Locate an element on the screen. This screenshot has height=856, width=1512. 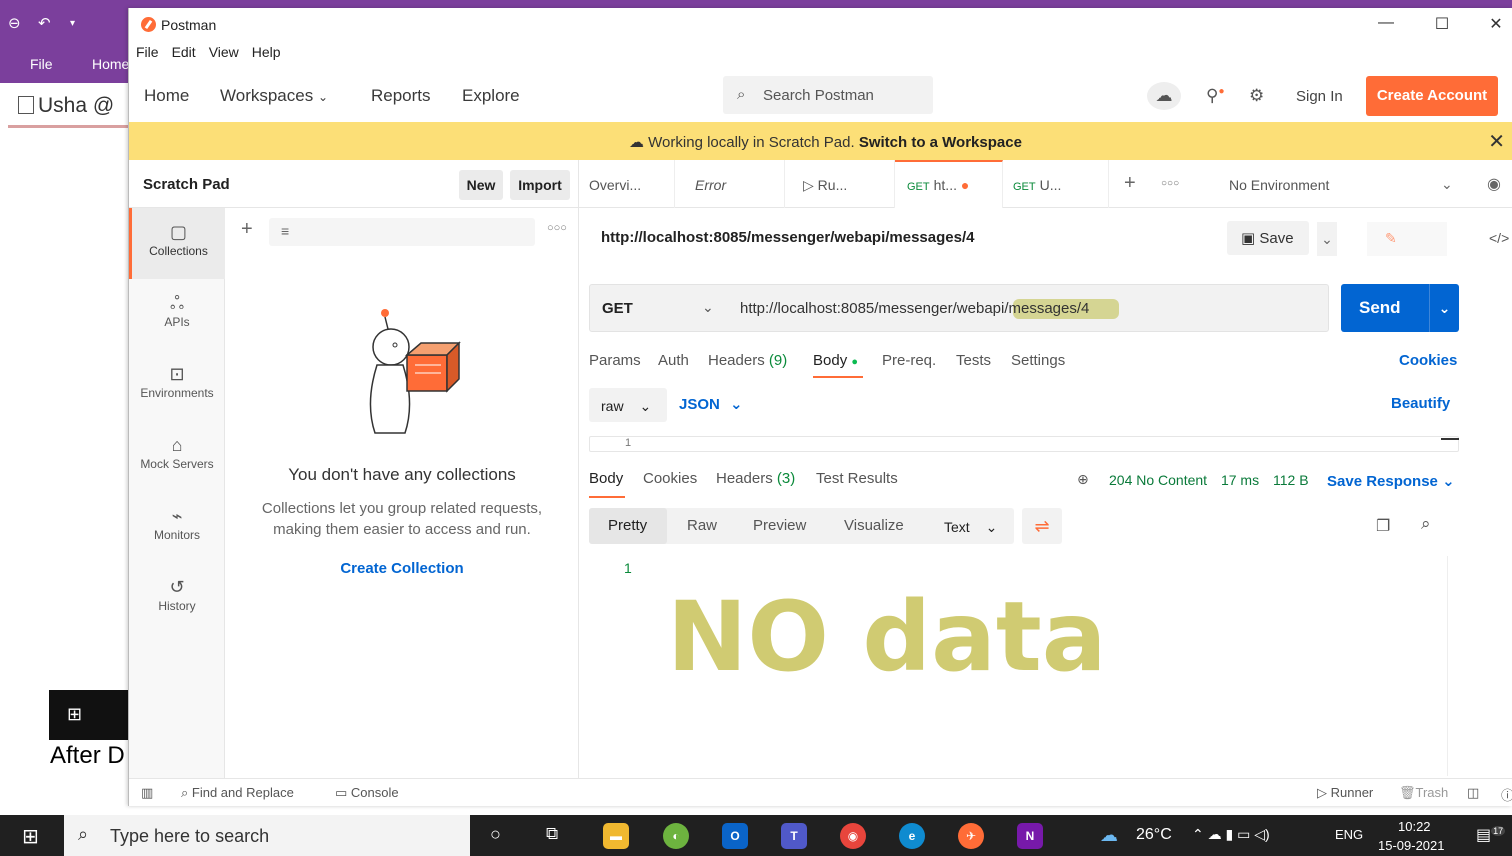
maximize-icon: ☐ is located at coordinates (1442, 24).